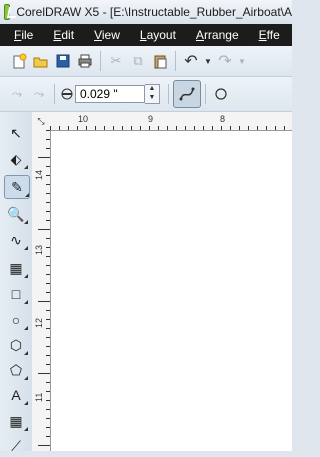 This screenshot has height=457, width=320. Describe the element at coordinates (107, 35) in the screenshot. I see `menu-view: View` at that location.